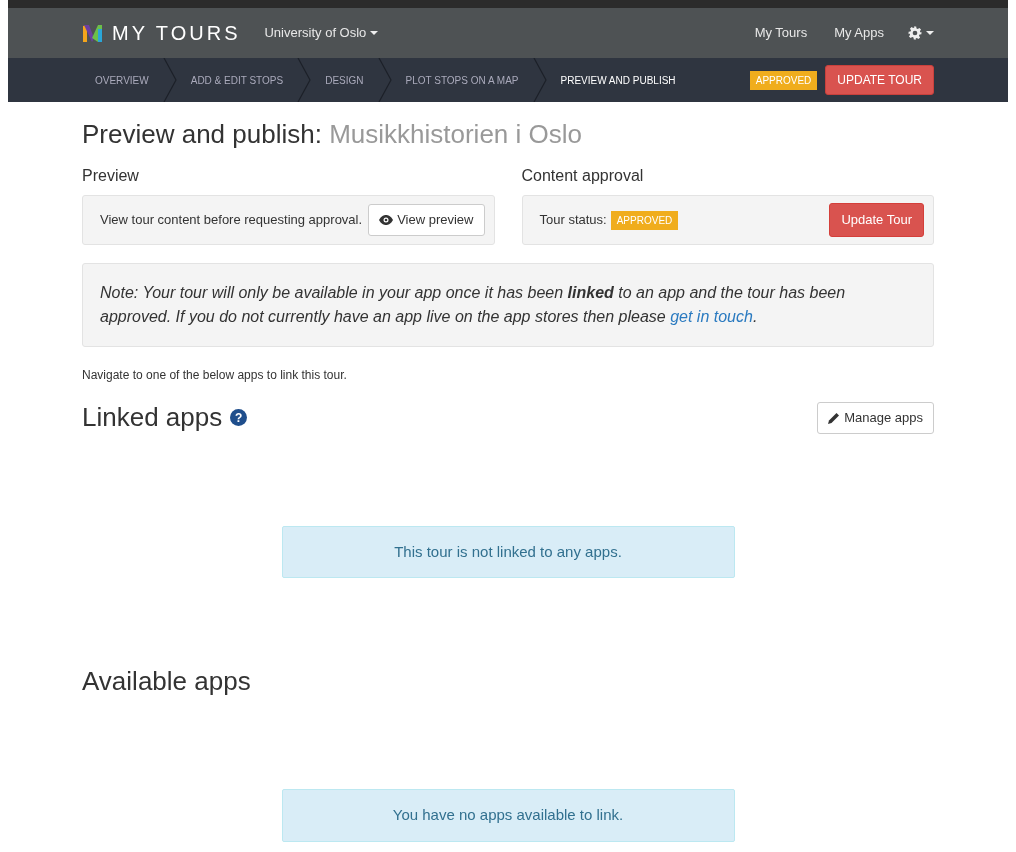  Describe the element at coordinates (711, 317) in the screenshot. I see `contact-link: get in touch` at that location.